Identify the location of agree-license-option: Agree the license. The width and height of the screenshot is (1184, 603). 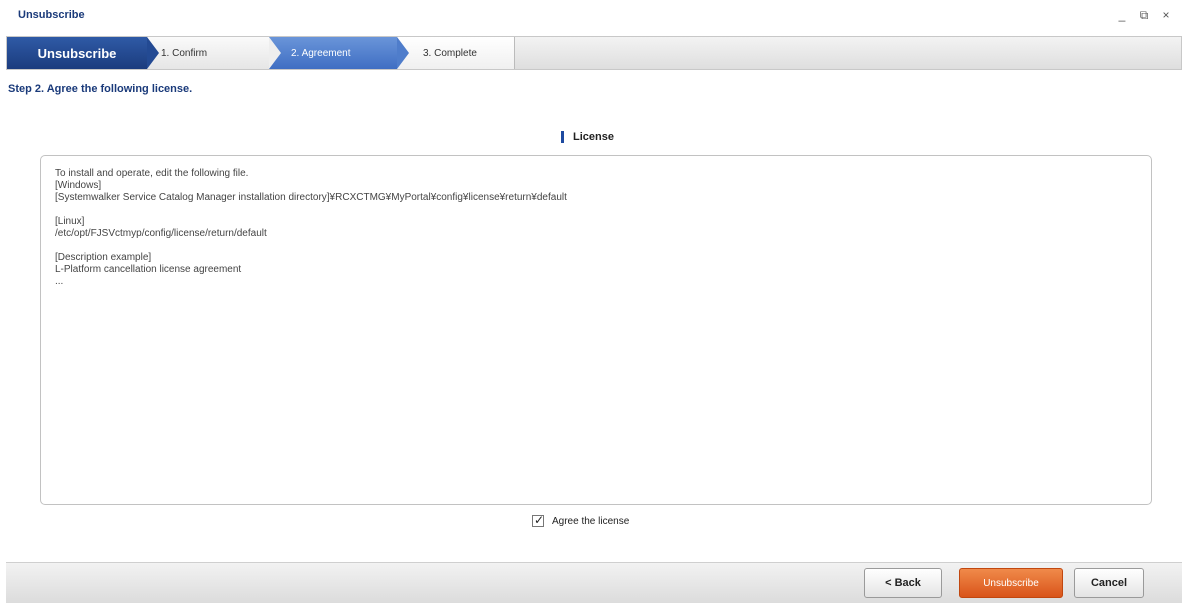
(581, 520).